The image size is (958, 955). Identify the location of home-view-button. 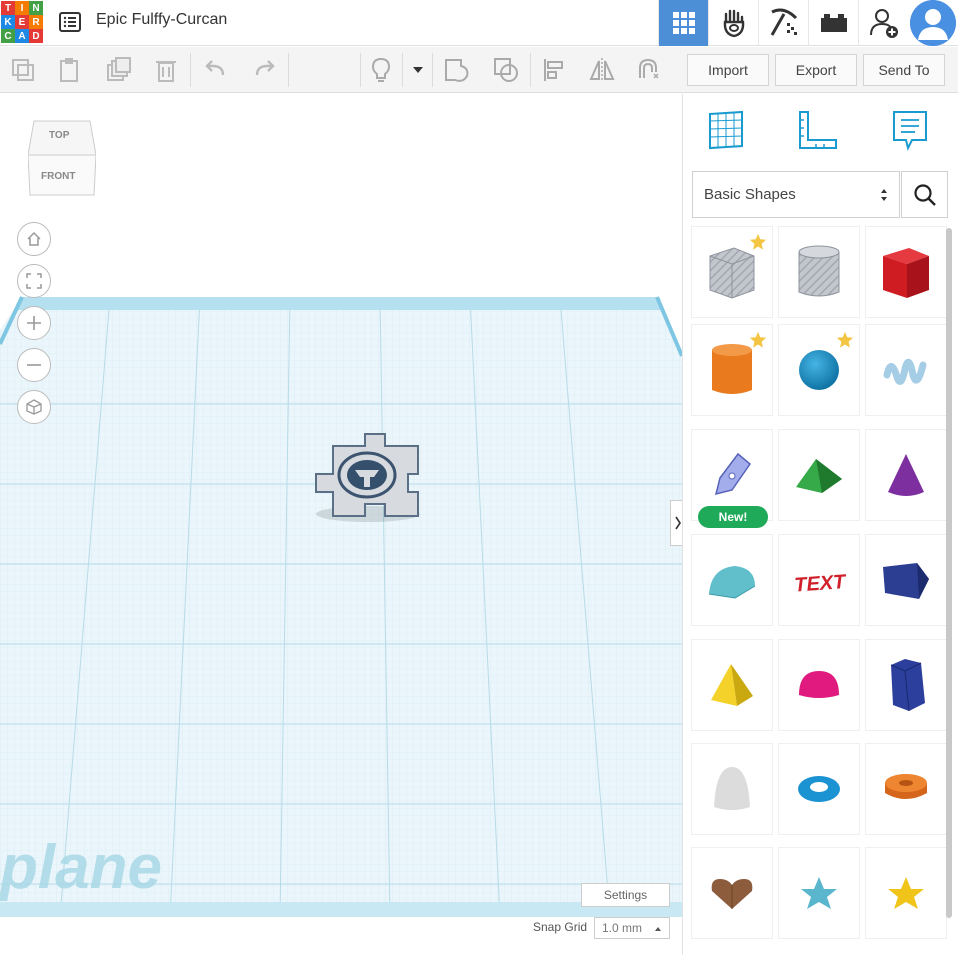
(34, 239).